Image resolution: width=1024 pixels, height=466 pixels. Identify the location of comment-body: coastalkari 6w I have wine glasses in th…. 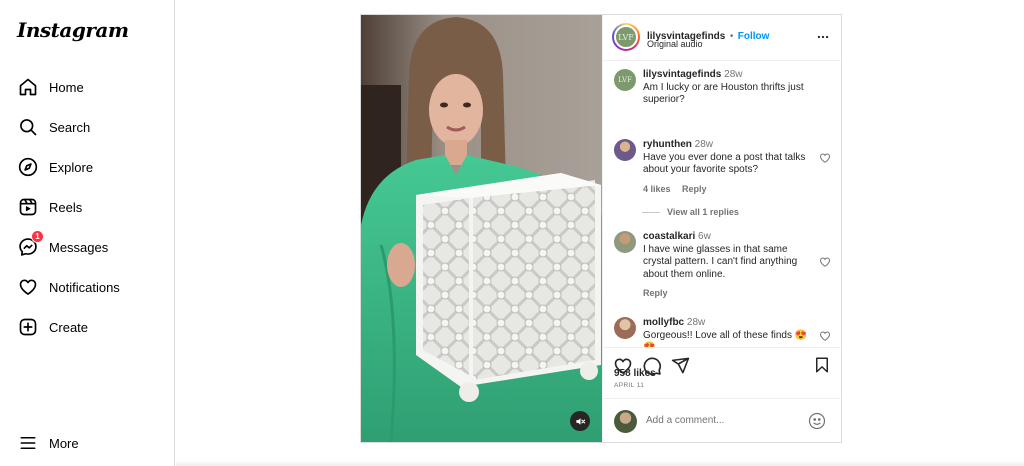
(728, 265).